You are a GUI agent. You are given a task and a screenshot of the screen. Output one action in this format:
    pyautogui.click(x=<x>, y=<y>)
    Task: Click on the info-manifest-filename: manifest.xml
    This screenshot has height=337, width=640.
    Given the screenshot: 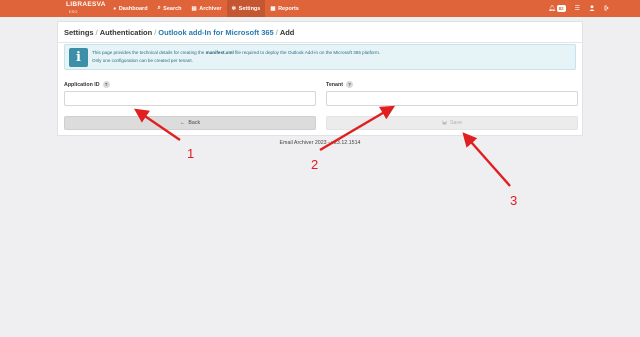 What is the action you would take?
    pyautogui.click(x=219, y=52)
    